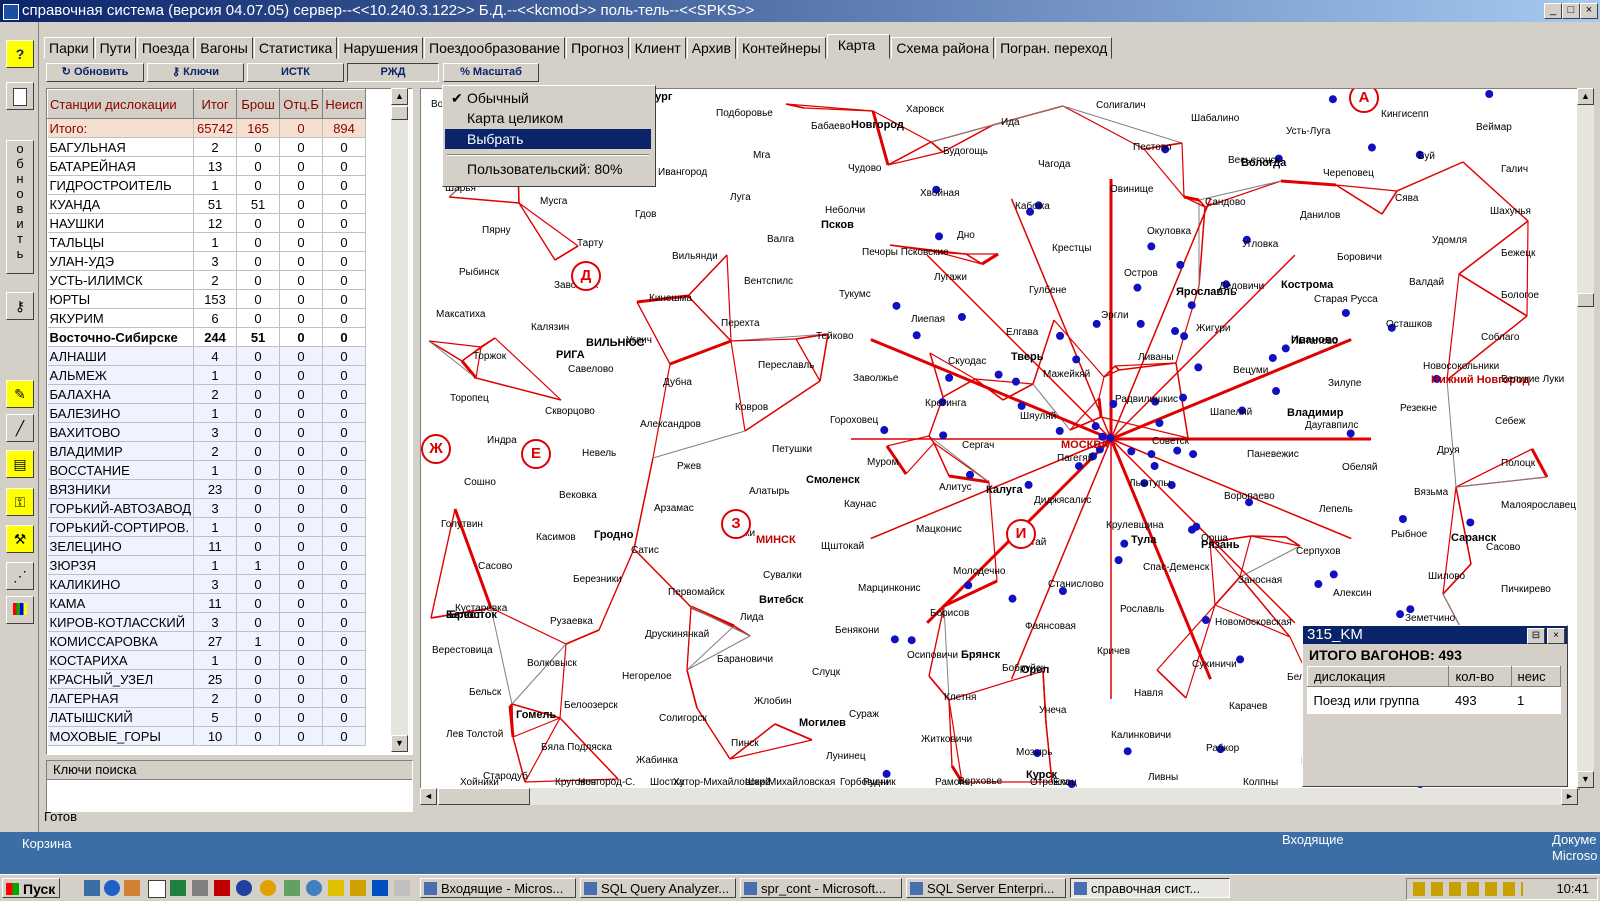  I want to click on total-row: Итого: 65742 165 0 894, so click(207, 128).